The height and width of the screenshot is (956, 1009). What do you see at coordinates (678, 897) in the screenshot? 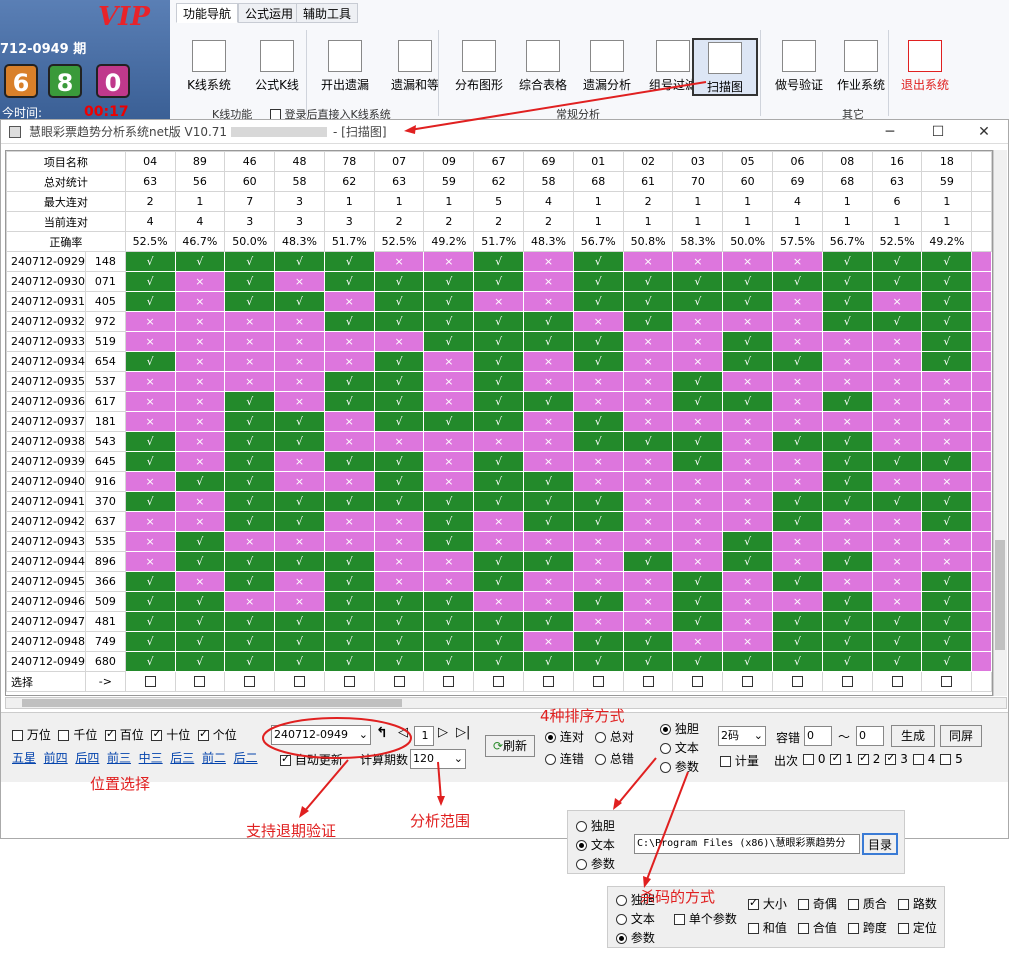
I see `annot-kill: 杀码的方式` at bounding box center [678, 897].